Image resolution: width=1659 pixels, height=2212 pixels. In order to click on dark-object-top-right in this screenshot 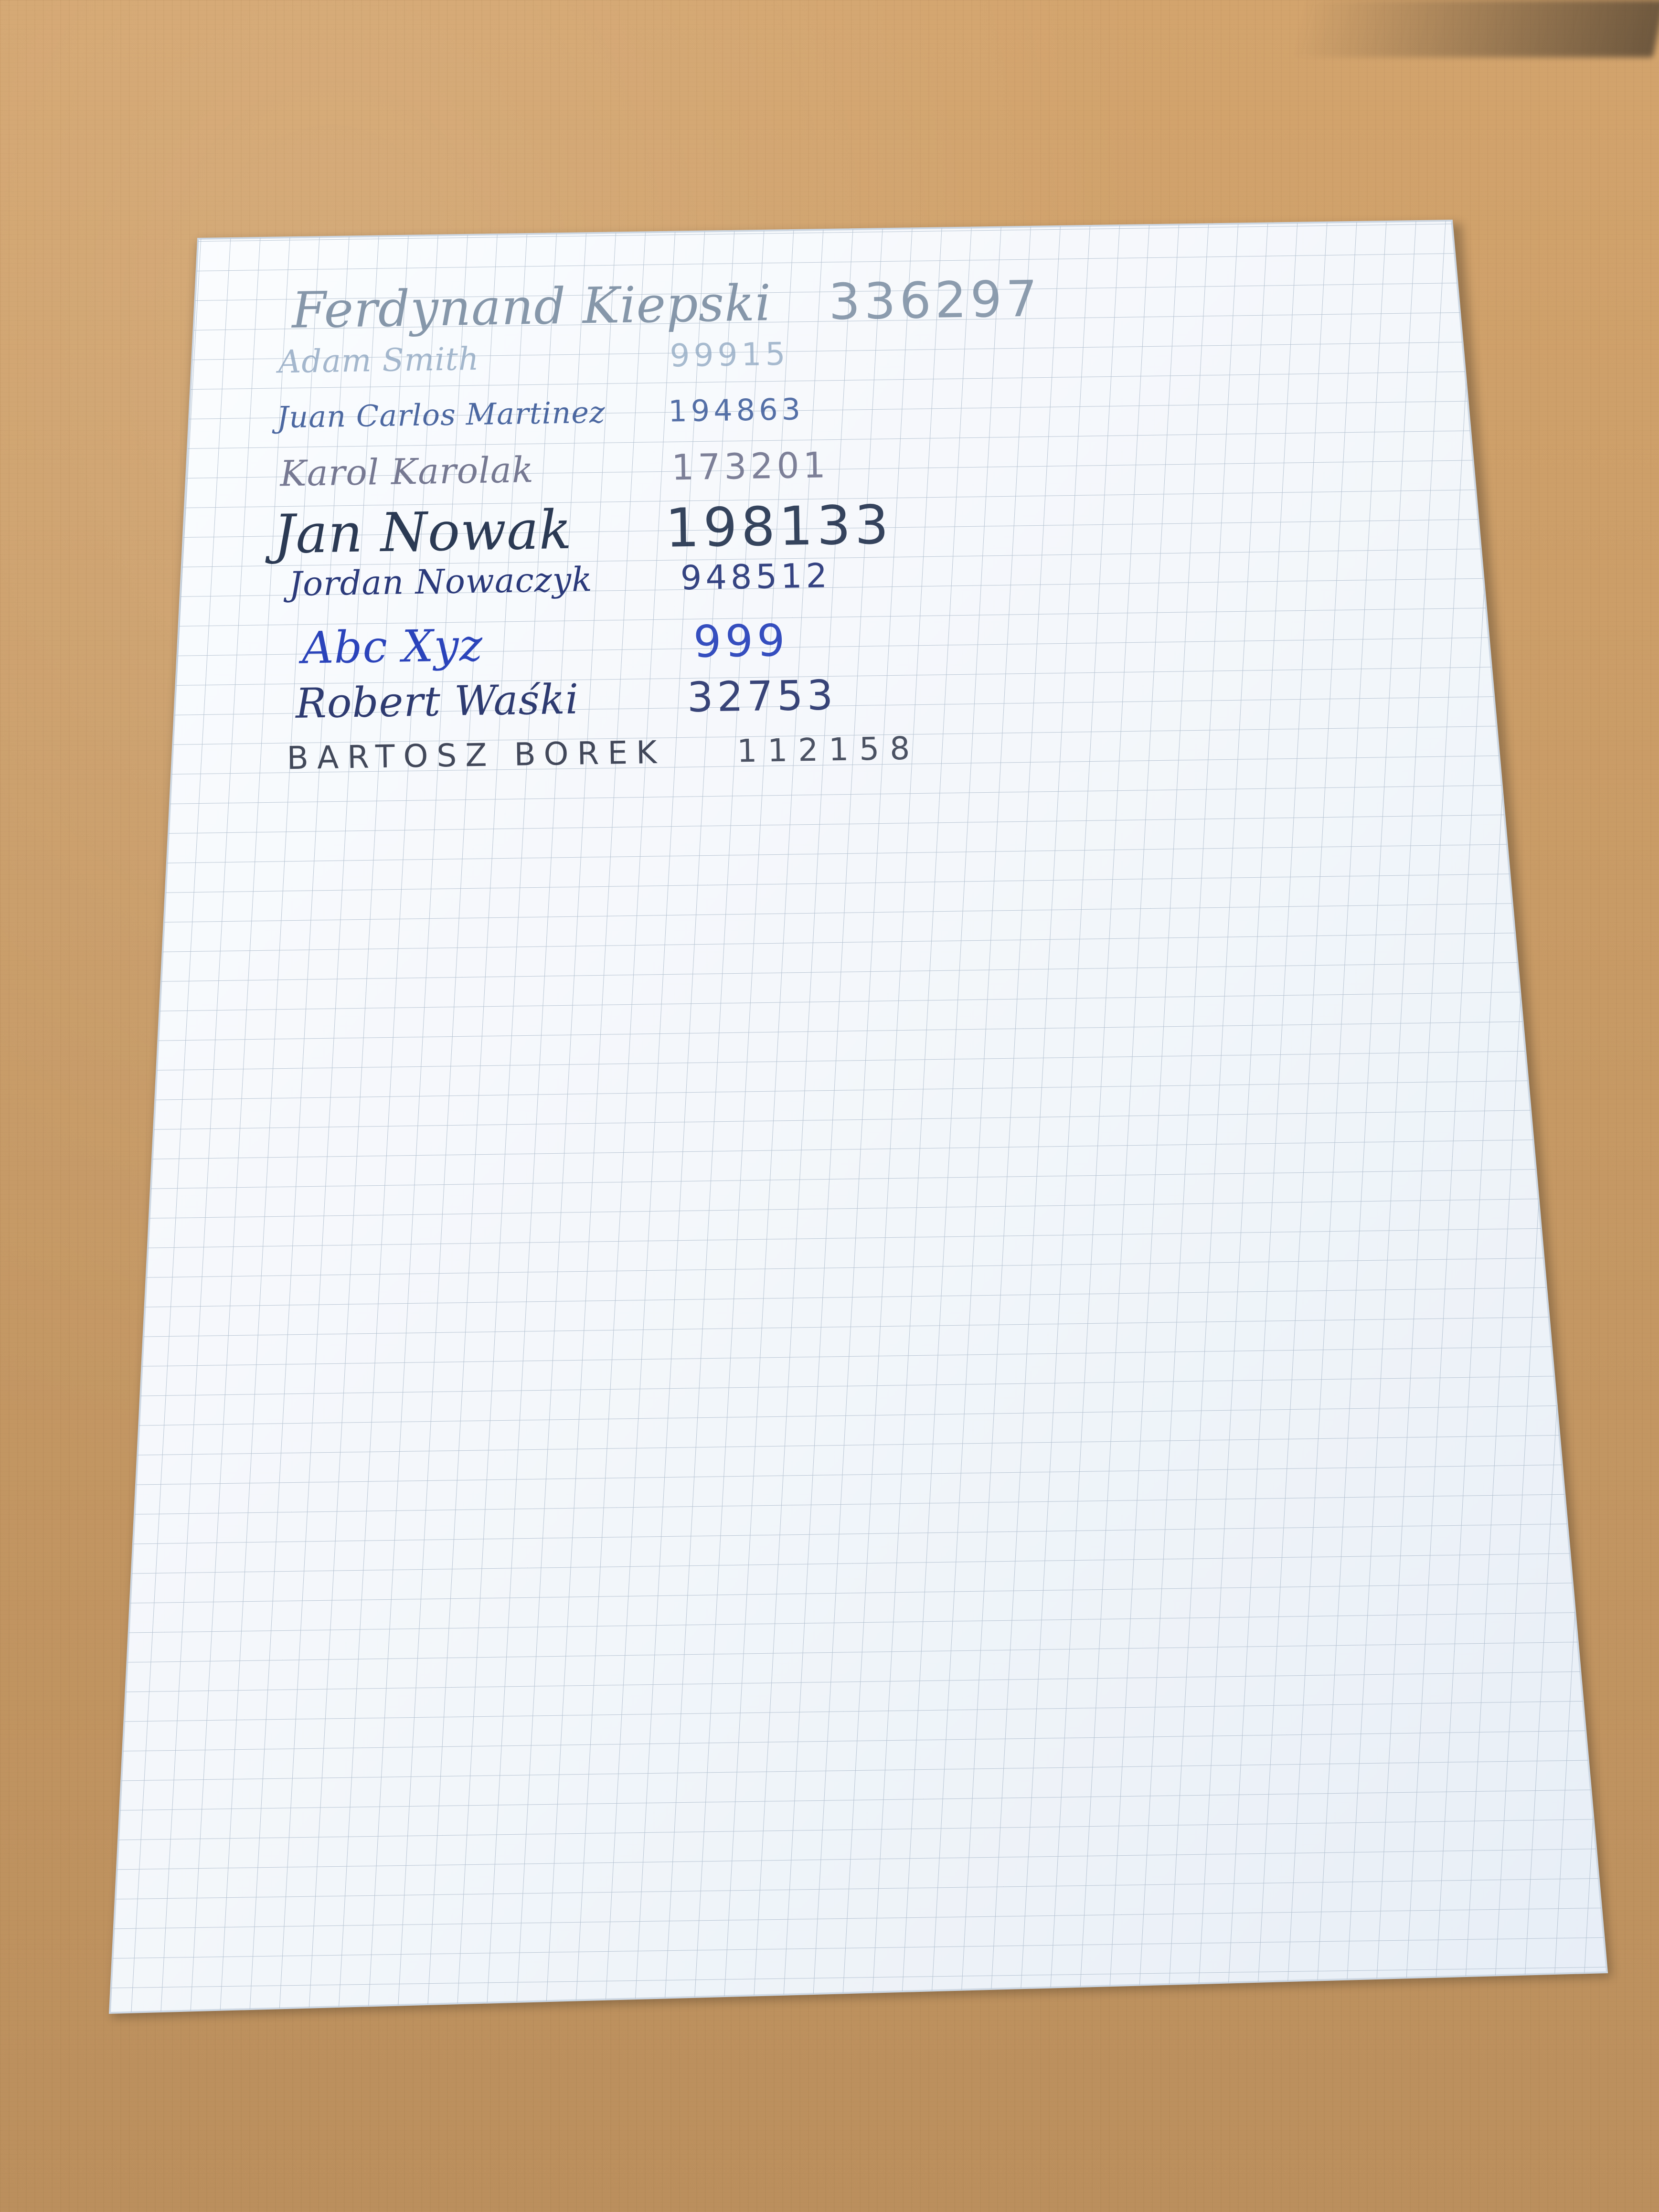, I will do `click(1474, 28)`.